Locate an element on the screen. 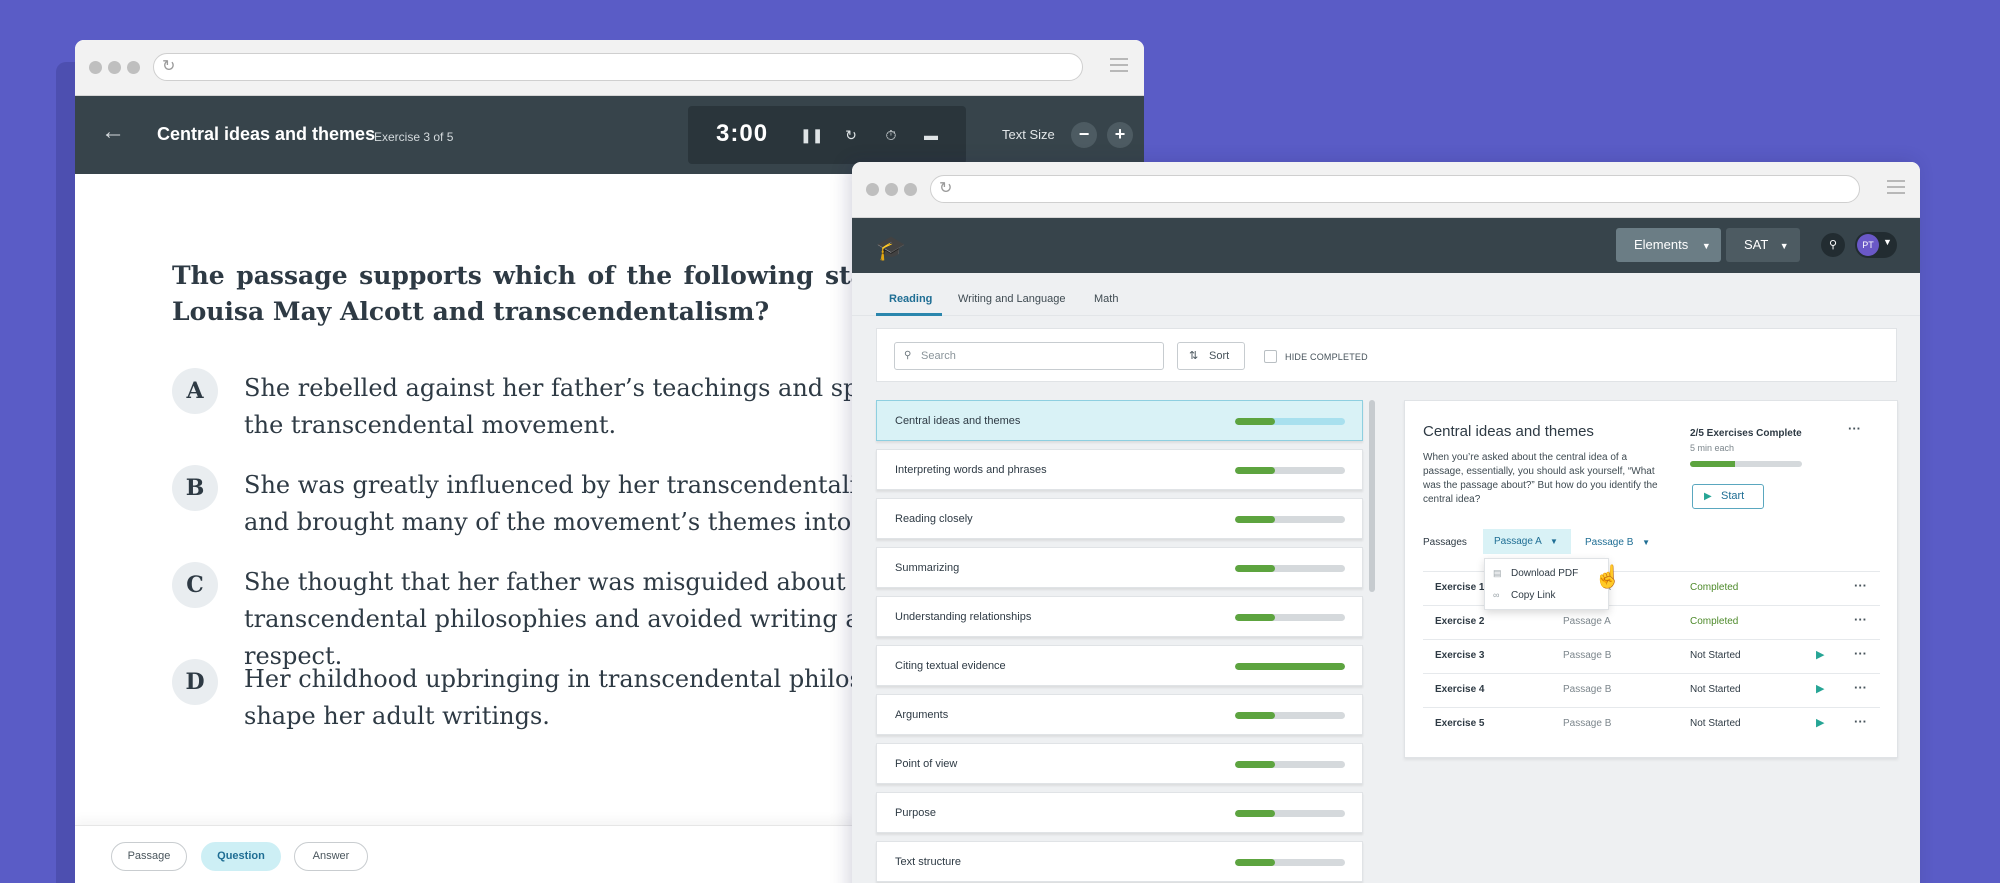 Image resolution: width=2000 pixels, height=883 pixels. exercise-row: Exercise 3 Passage B Not Started ▶ ··· is located at coordinates (1651, 656).